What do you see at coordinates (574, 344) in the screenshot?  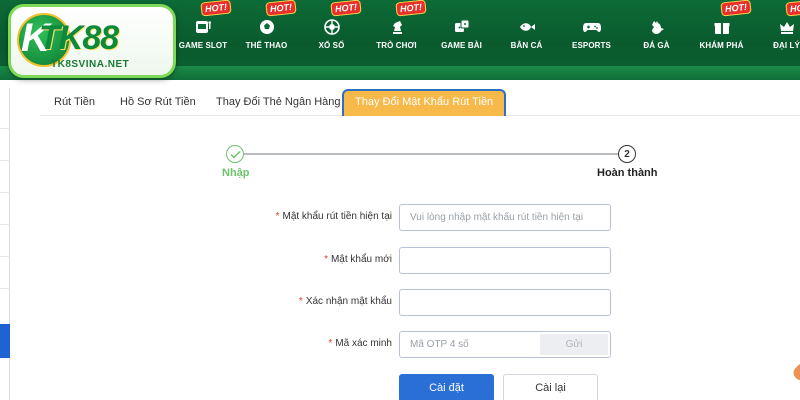 I see `send-otp-button: Gửi` at bounding box center [574, 344].